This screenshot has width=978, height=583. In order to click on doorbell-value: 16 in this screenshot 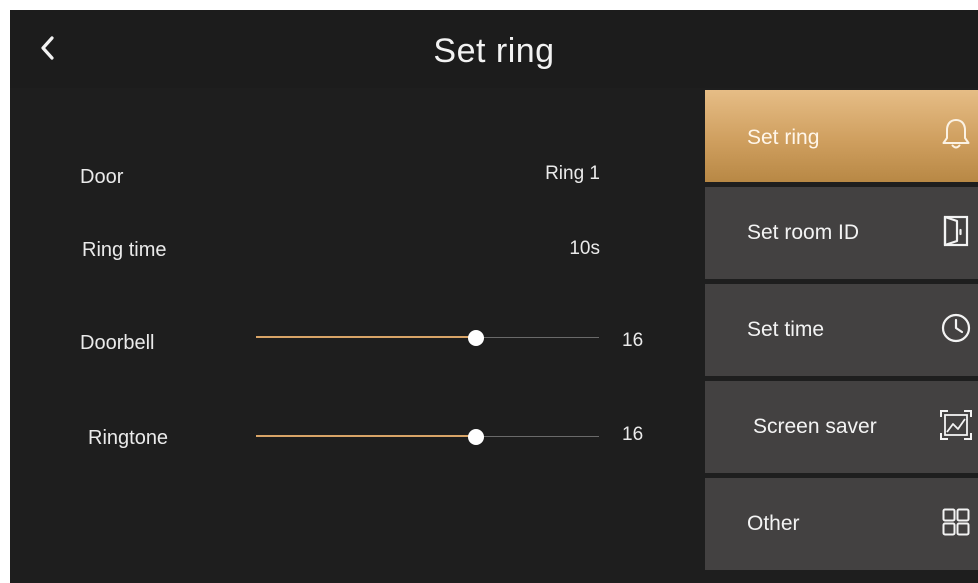, I will do `click(633, 340)`.